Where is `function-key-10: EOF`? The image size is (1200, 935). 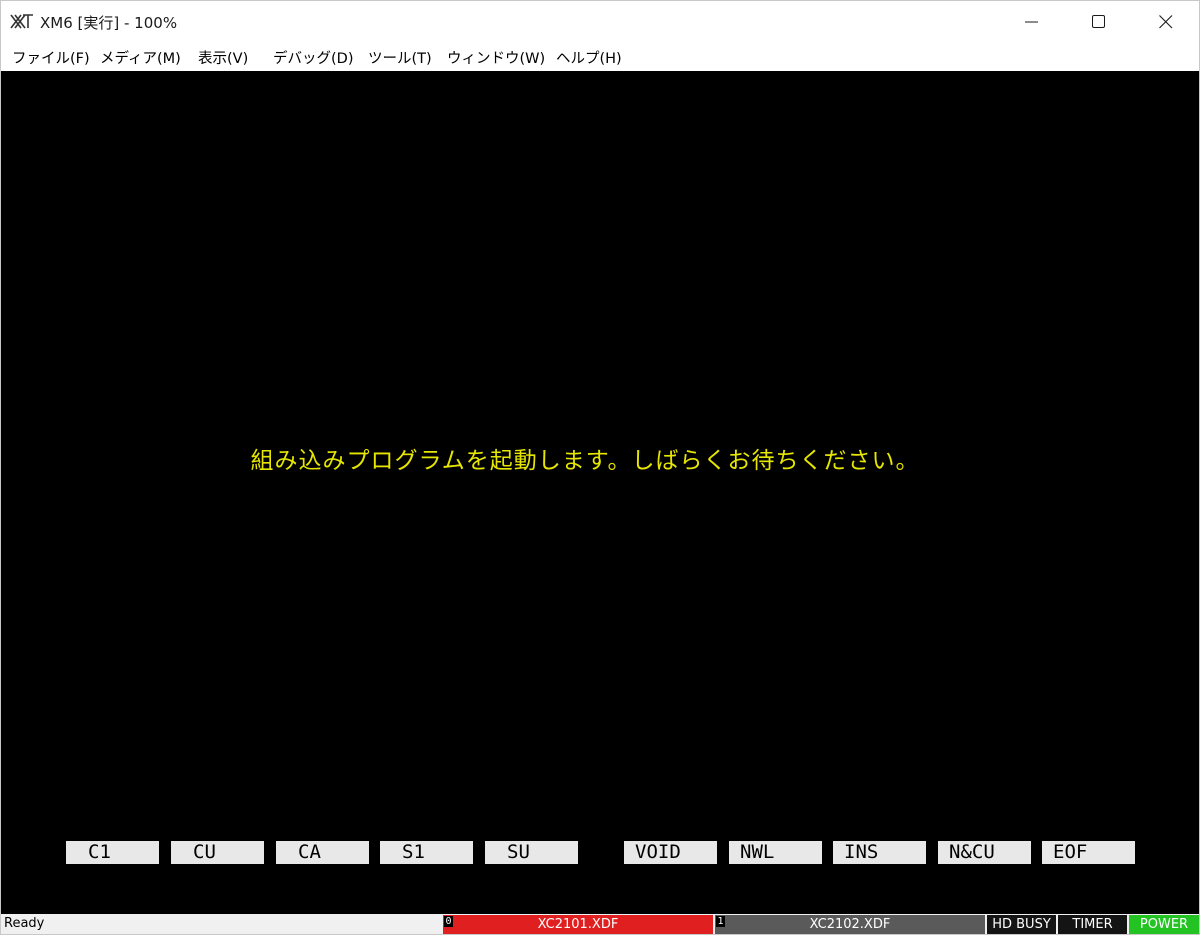
function-key-10: EOF is located at coordinates (1088, 852).